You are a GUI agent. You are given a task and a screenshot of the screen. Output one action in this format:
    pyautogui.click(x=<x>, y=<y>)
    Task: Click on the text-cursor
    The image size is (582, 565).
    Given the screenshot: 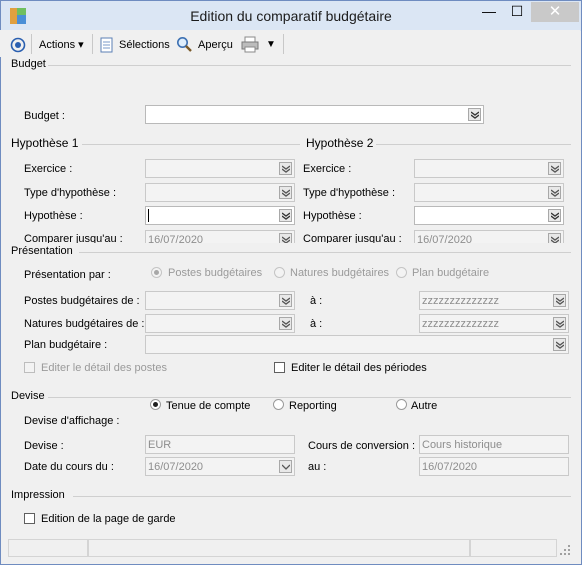 What is the action you would take?
    pyautogui.click(x=148, y=215)
    